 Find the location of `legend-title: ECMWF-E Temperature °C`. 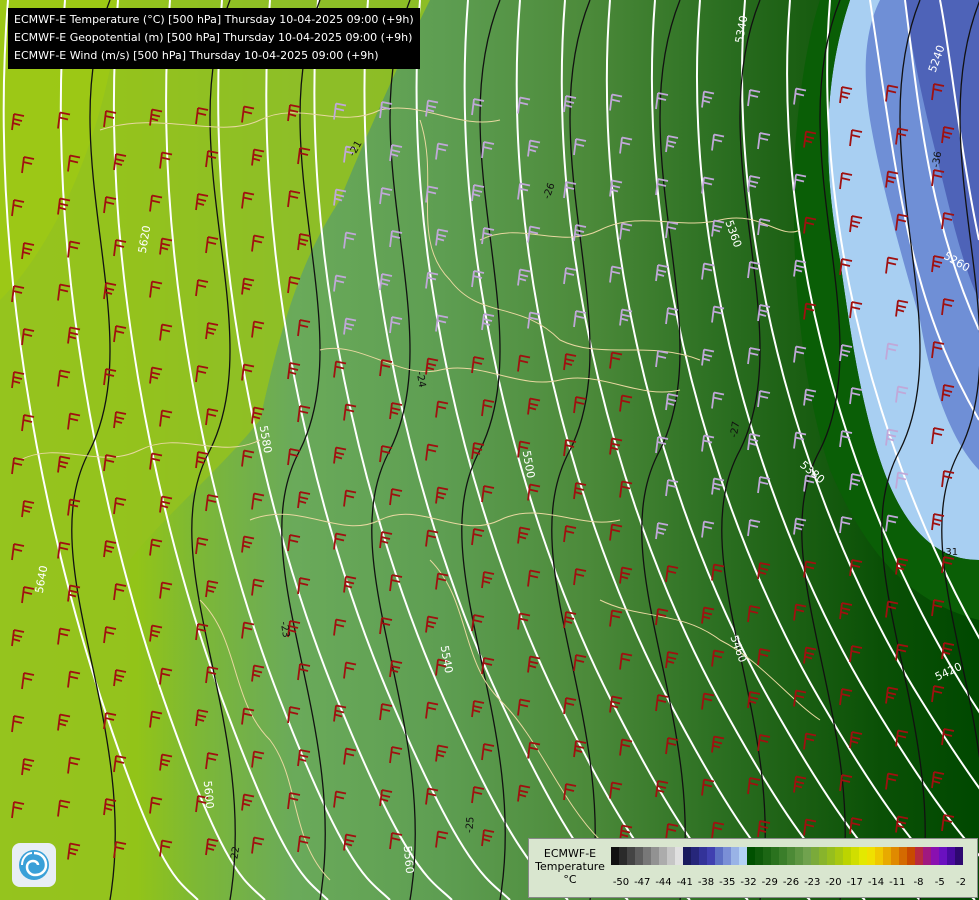

legend-title: ECMWF-E Temperature °C is located at coordinates (570, 866).